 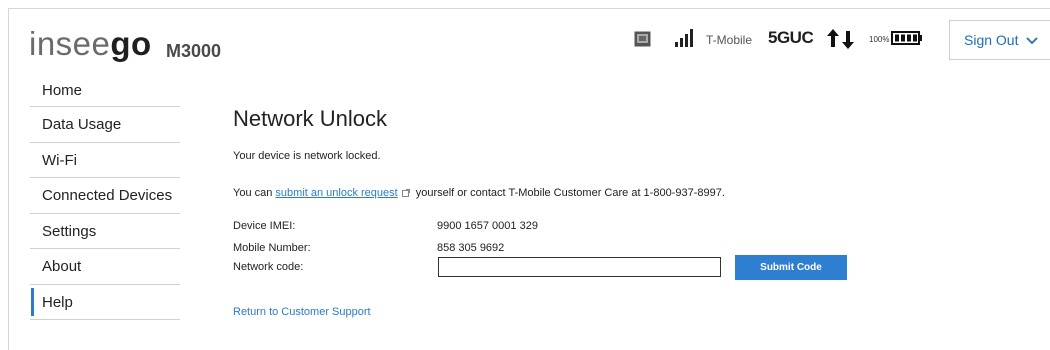 I want to click on imei-label: Device IMEI:, so click(x=264, y=226).